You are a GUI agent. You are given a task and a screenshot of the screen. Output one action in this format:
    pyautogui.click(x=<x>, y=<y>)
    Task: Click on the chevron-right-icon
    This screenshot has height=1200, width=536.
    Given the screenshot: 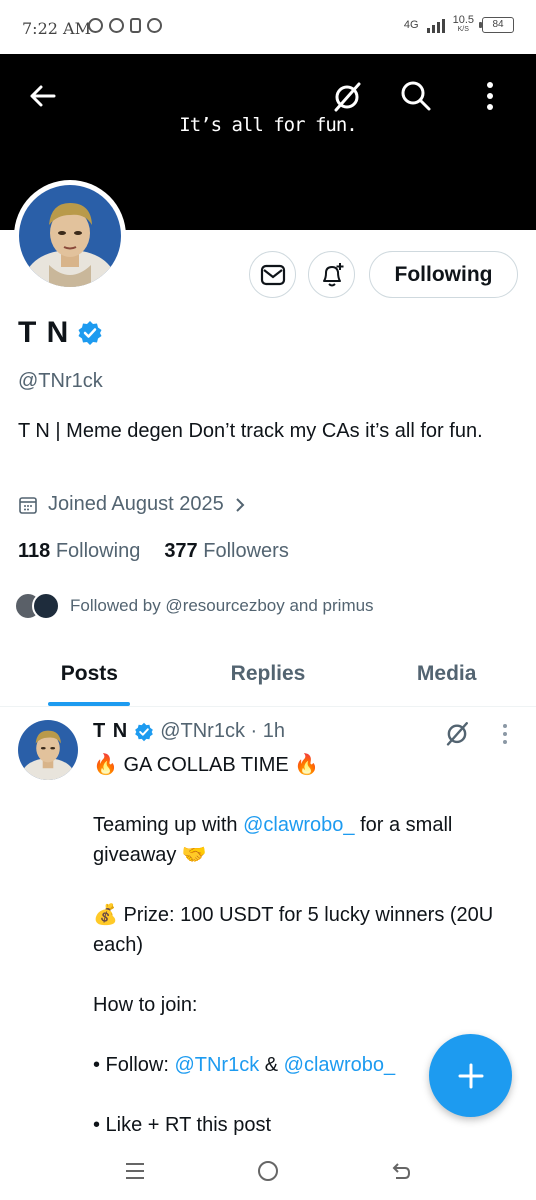 What is the action you would take?
    pyautogui.click(x=240, y=504)
    